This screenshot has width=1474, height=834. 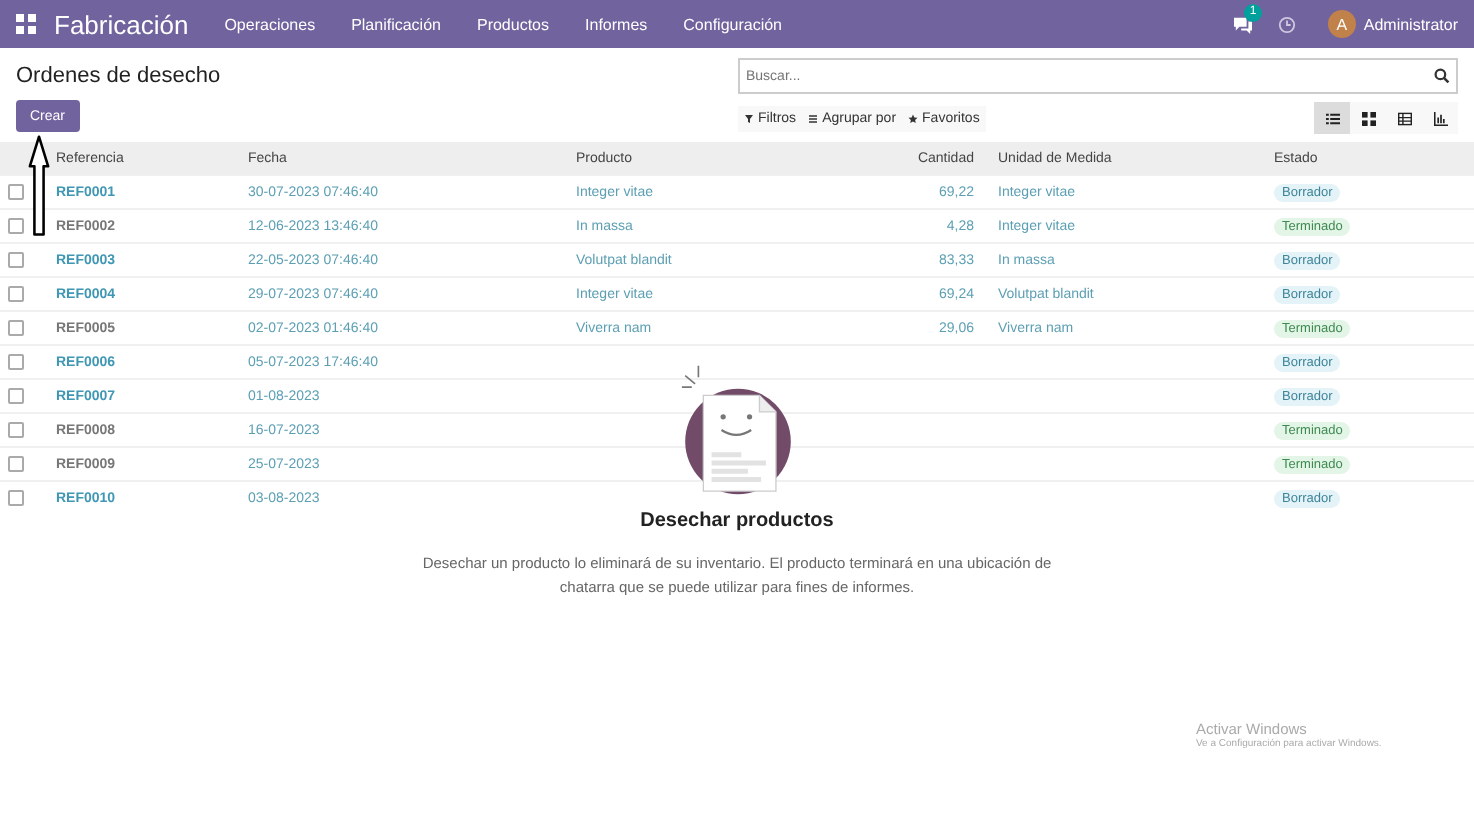 What do you see at coordinates (913, 118) in the screenshot?
I see `star-icon` at bounding box center [913, 118].